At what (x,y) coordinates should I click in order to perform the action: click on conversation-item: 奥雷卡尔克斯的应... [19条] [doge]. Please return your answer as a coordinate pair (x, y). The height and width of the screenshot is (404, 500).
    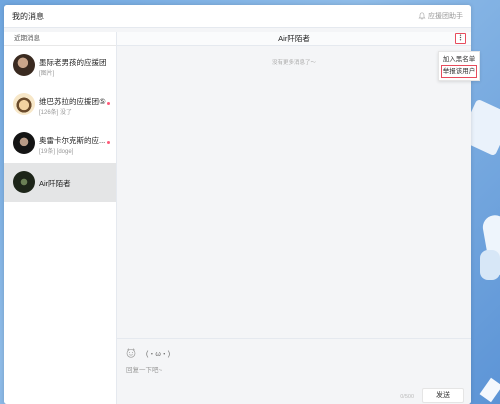
    Looking at the image, I should click on (60, 143).